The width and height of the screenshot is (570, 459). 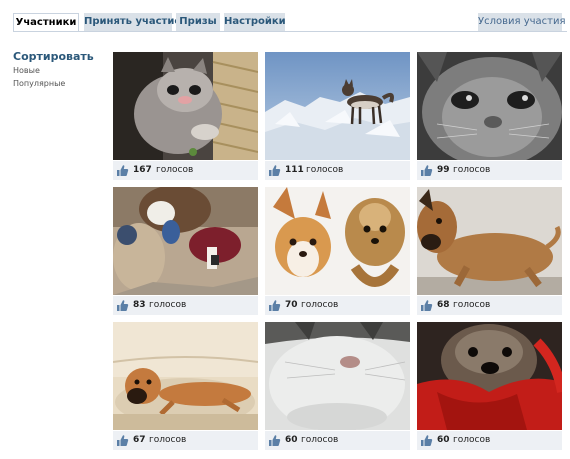 I want to click on vote-bar: 70 голосов, so click(x=337, y=305).